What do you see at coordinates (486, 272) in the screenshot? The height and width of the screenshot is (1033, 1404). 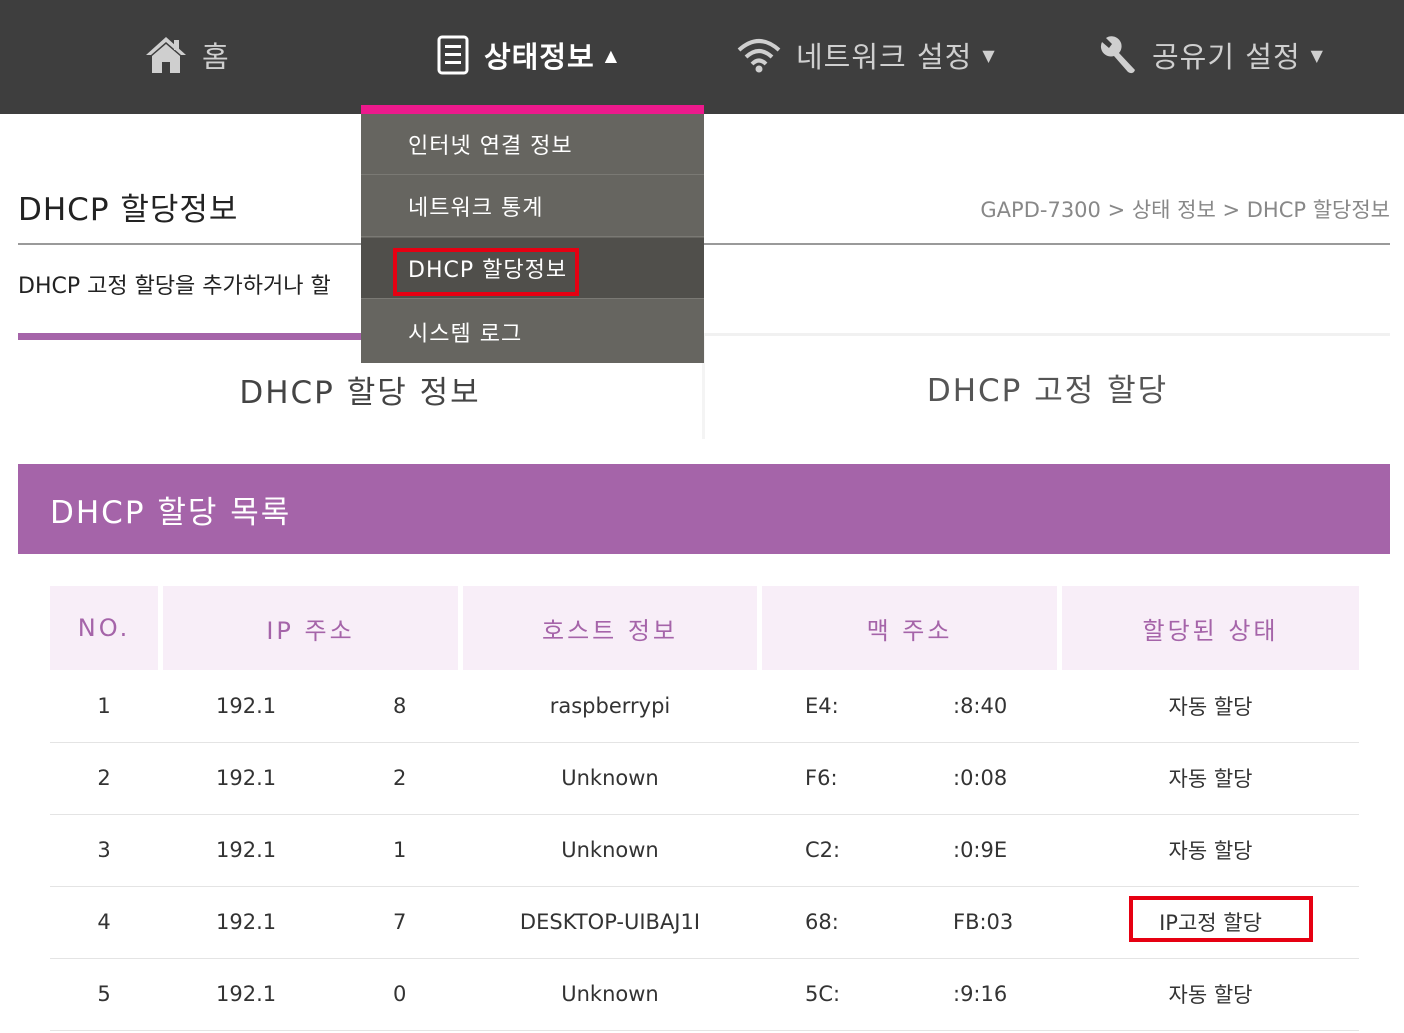 I see `highlight-box-dhcp-menu` at bounding box center [486, 272].